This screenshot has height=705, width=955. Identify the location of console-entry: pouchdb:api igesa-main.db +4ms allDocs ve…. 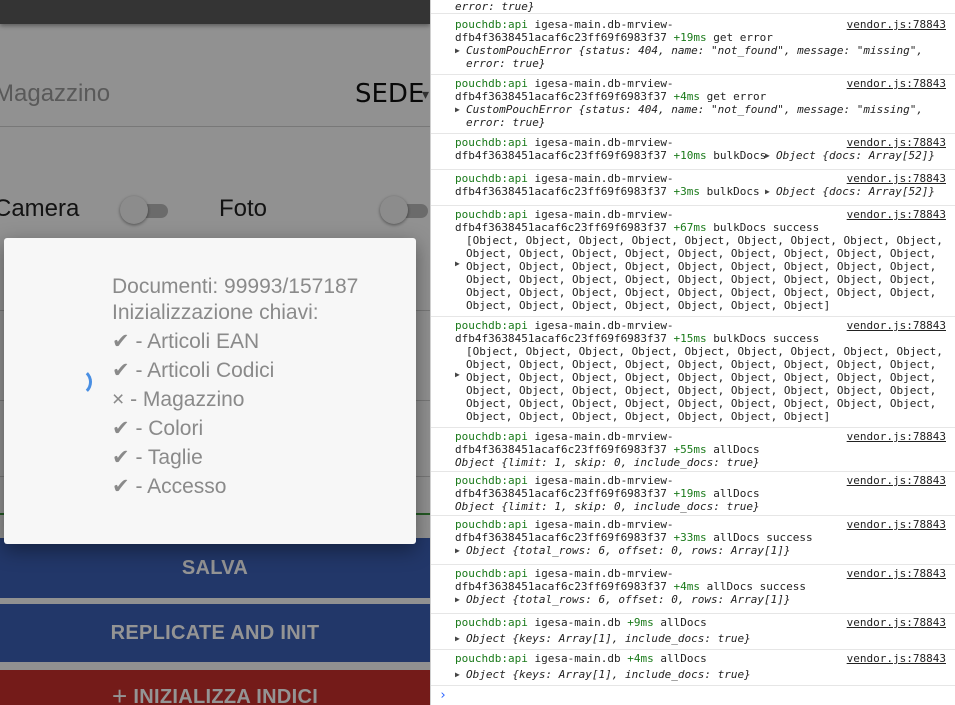
(693, 667).